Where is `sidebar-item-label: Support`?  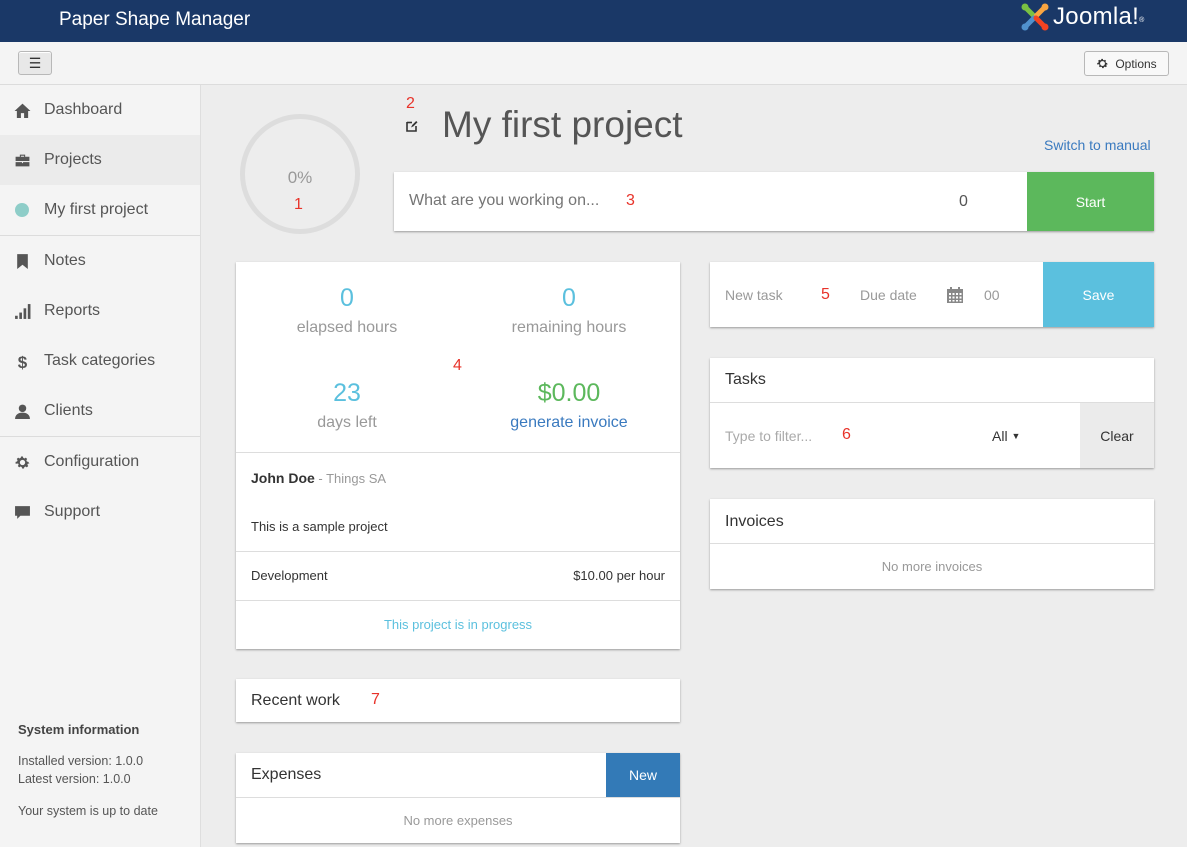 sidebar-item-label: Support is located at coordinates (72, 511).